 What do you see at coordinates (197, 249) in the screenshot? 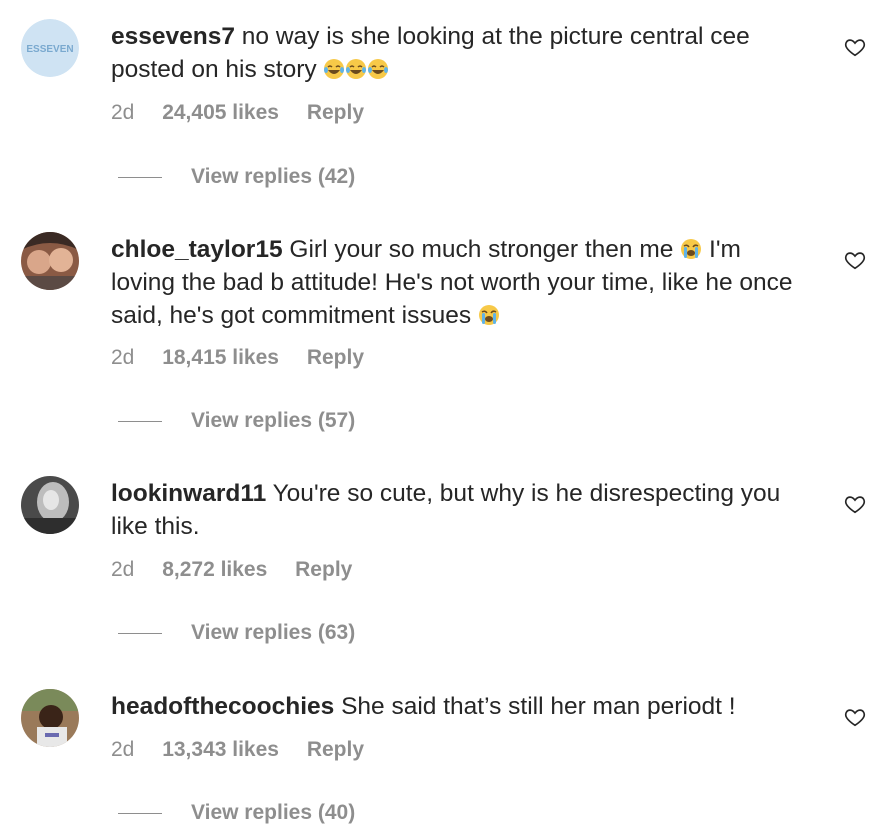
I see `comment-username: chloe_taylor15` at bounding box center [197, 249].